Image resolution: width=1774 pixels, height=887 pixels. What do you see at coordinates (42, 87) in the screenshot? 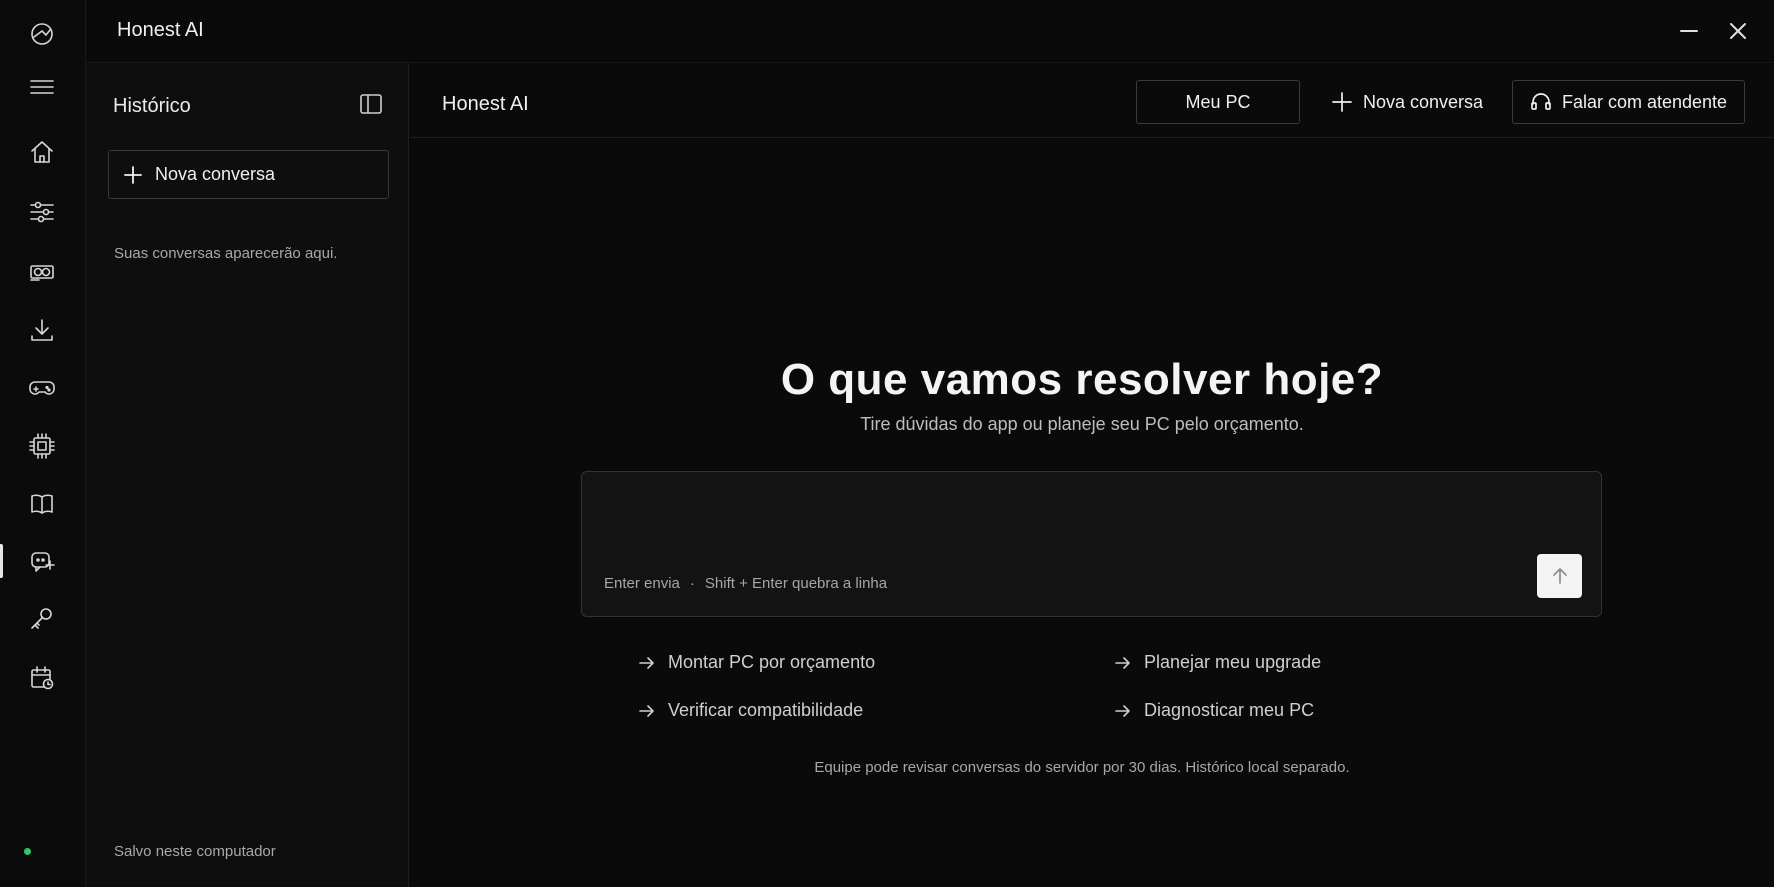
I see `menu-icon` at bounding box center [42, 87].